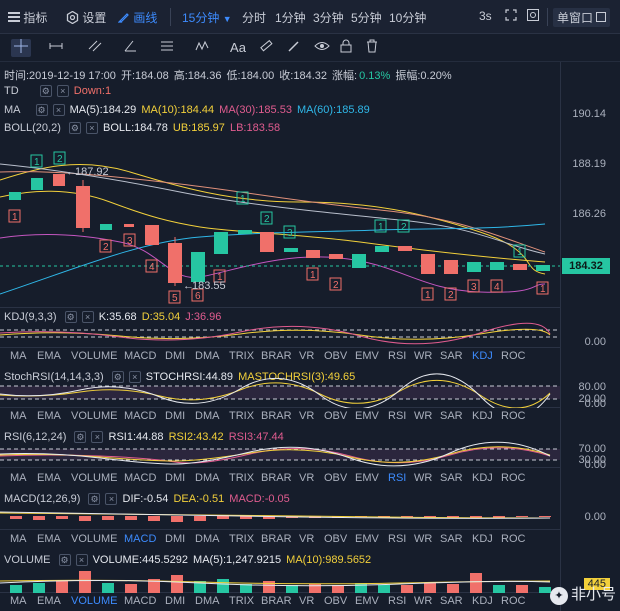 The height and width of the screenshot is (611, 620). I want to click on interval-3min: 3分钟, so click(328, 17).